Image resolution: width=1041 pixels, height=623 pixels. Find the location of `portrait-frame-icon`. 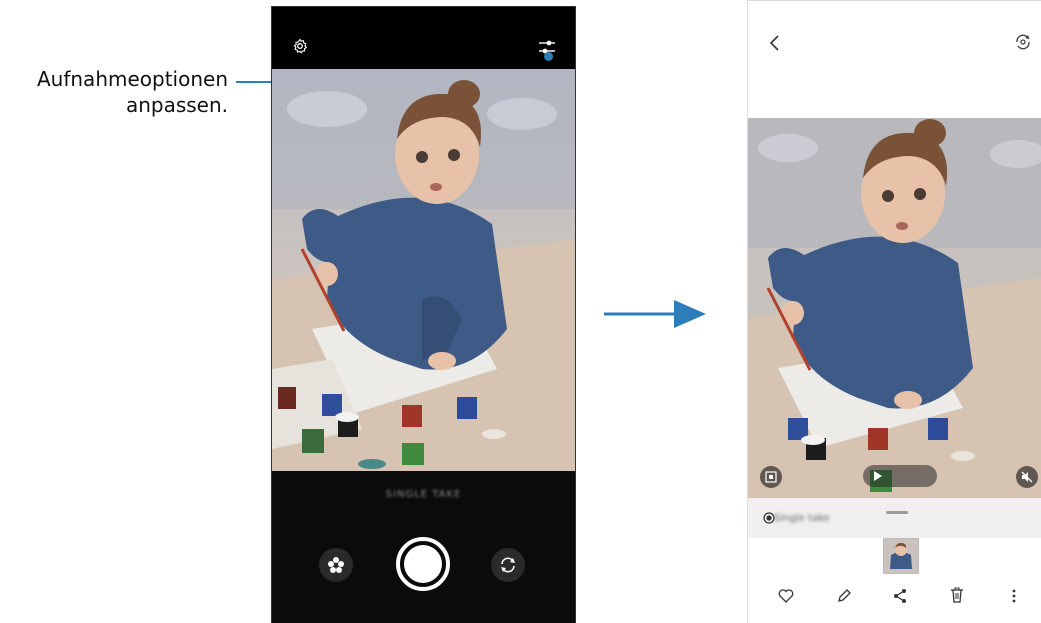

portrait-frame-icon is located at coordinates (771, 477).